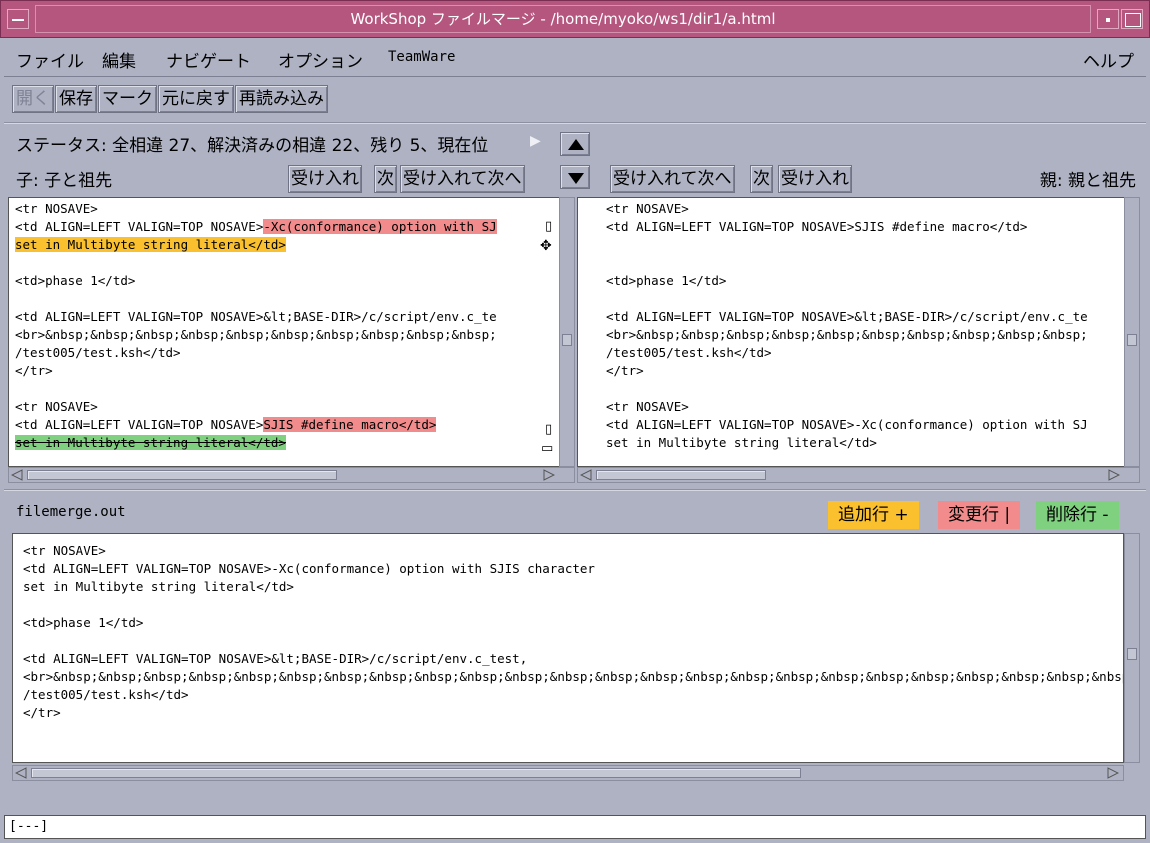 This screenshot has height=843, width=1150. What do you see at coordinates (547, 448) in the screenshot?
I see `diff-deleted-icon: ▭` at bounding box center [547, 448].